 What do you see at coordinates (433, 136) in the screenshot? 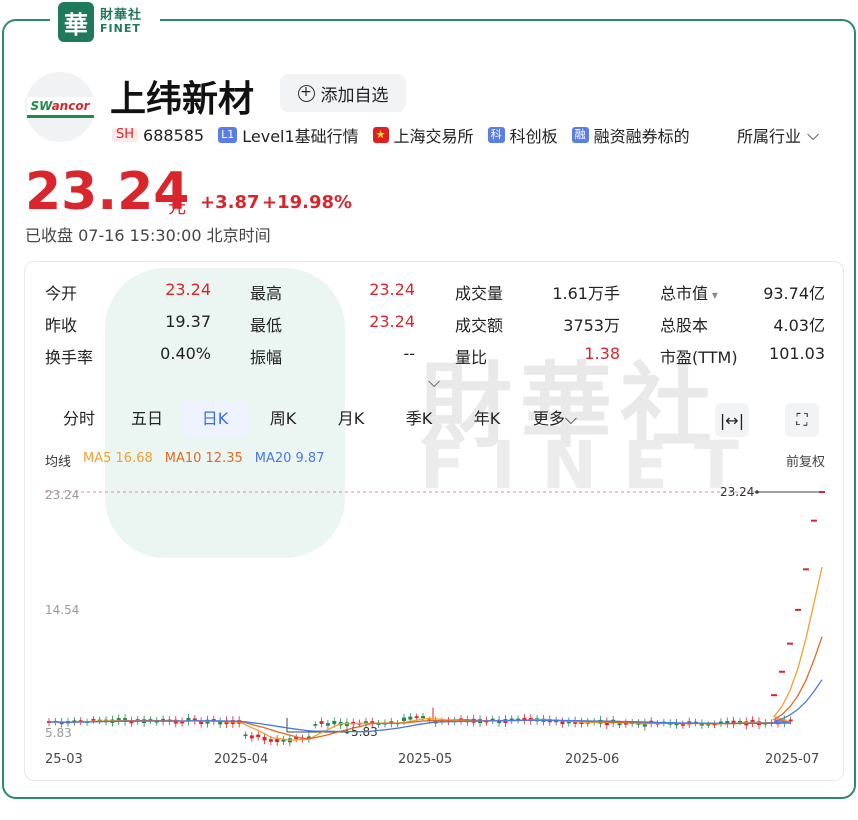
I see `exchange-label: 上海交易所` at bounding box center [433, 136].